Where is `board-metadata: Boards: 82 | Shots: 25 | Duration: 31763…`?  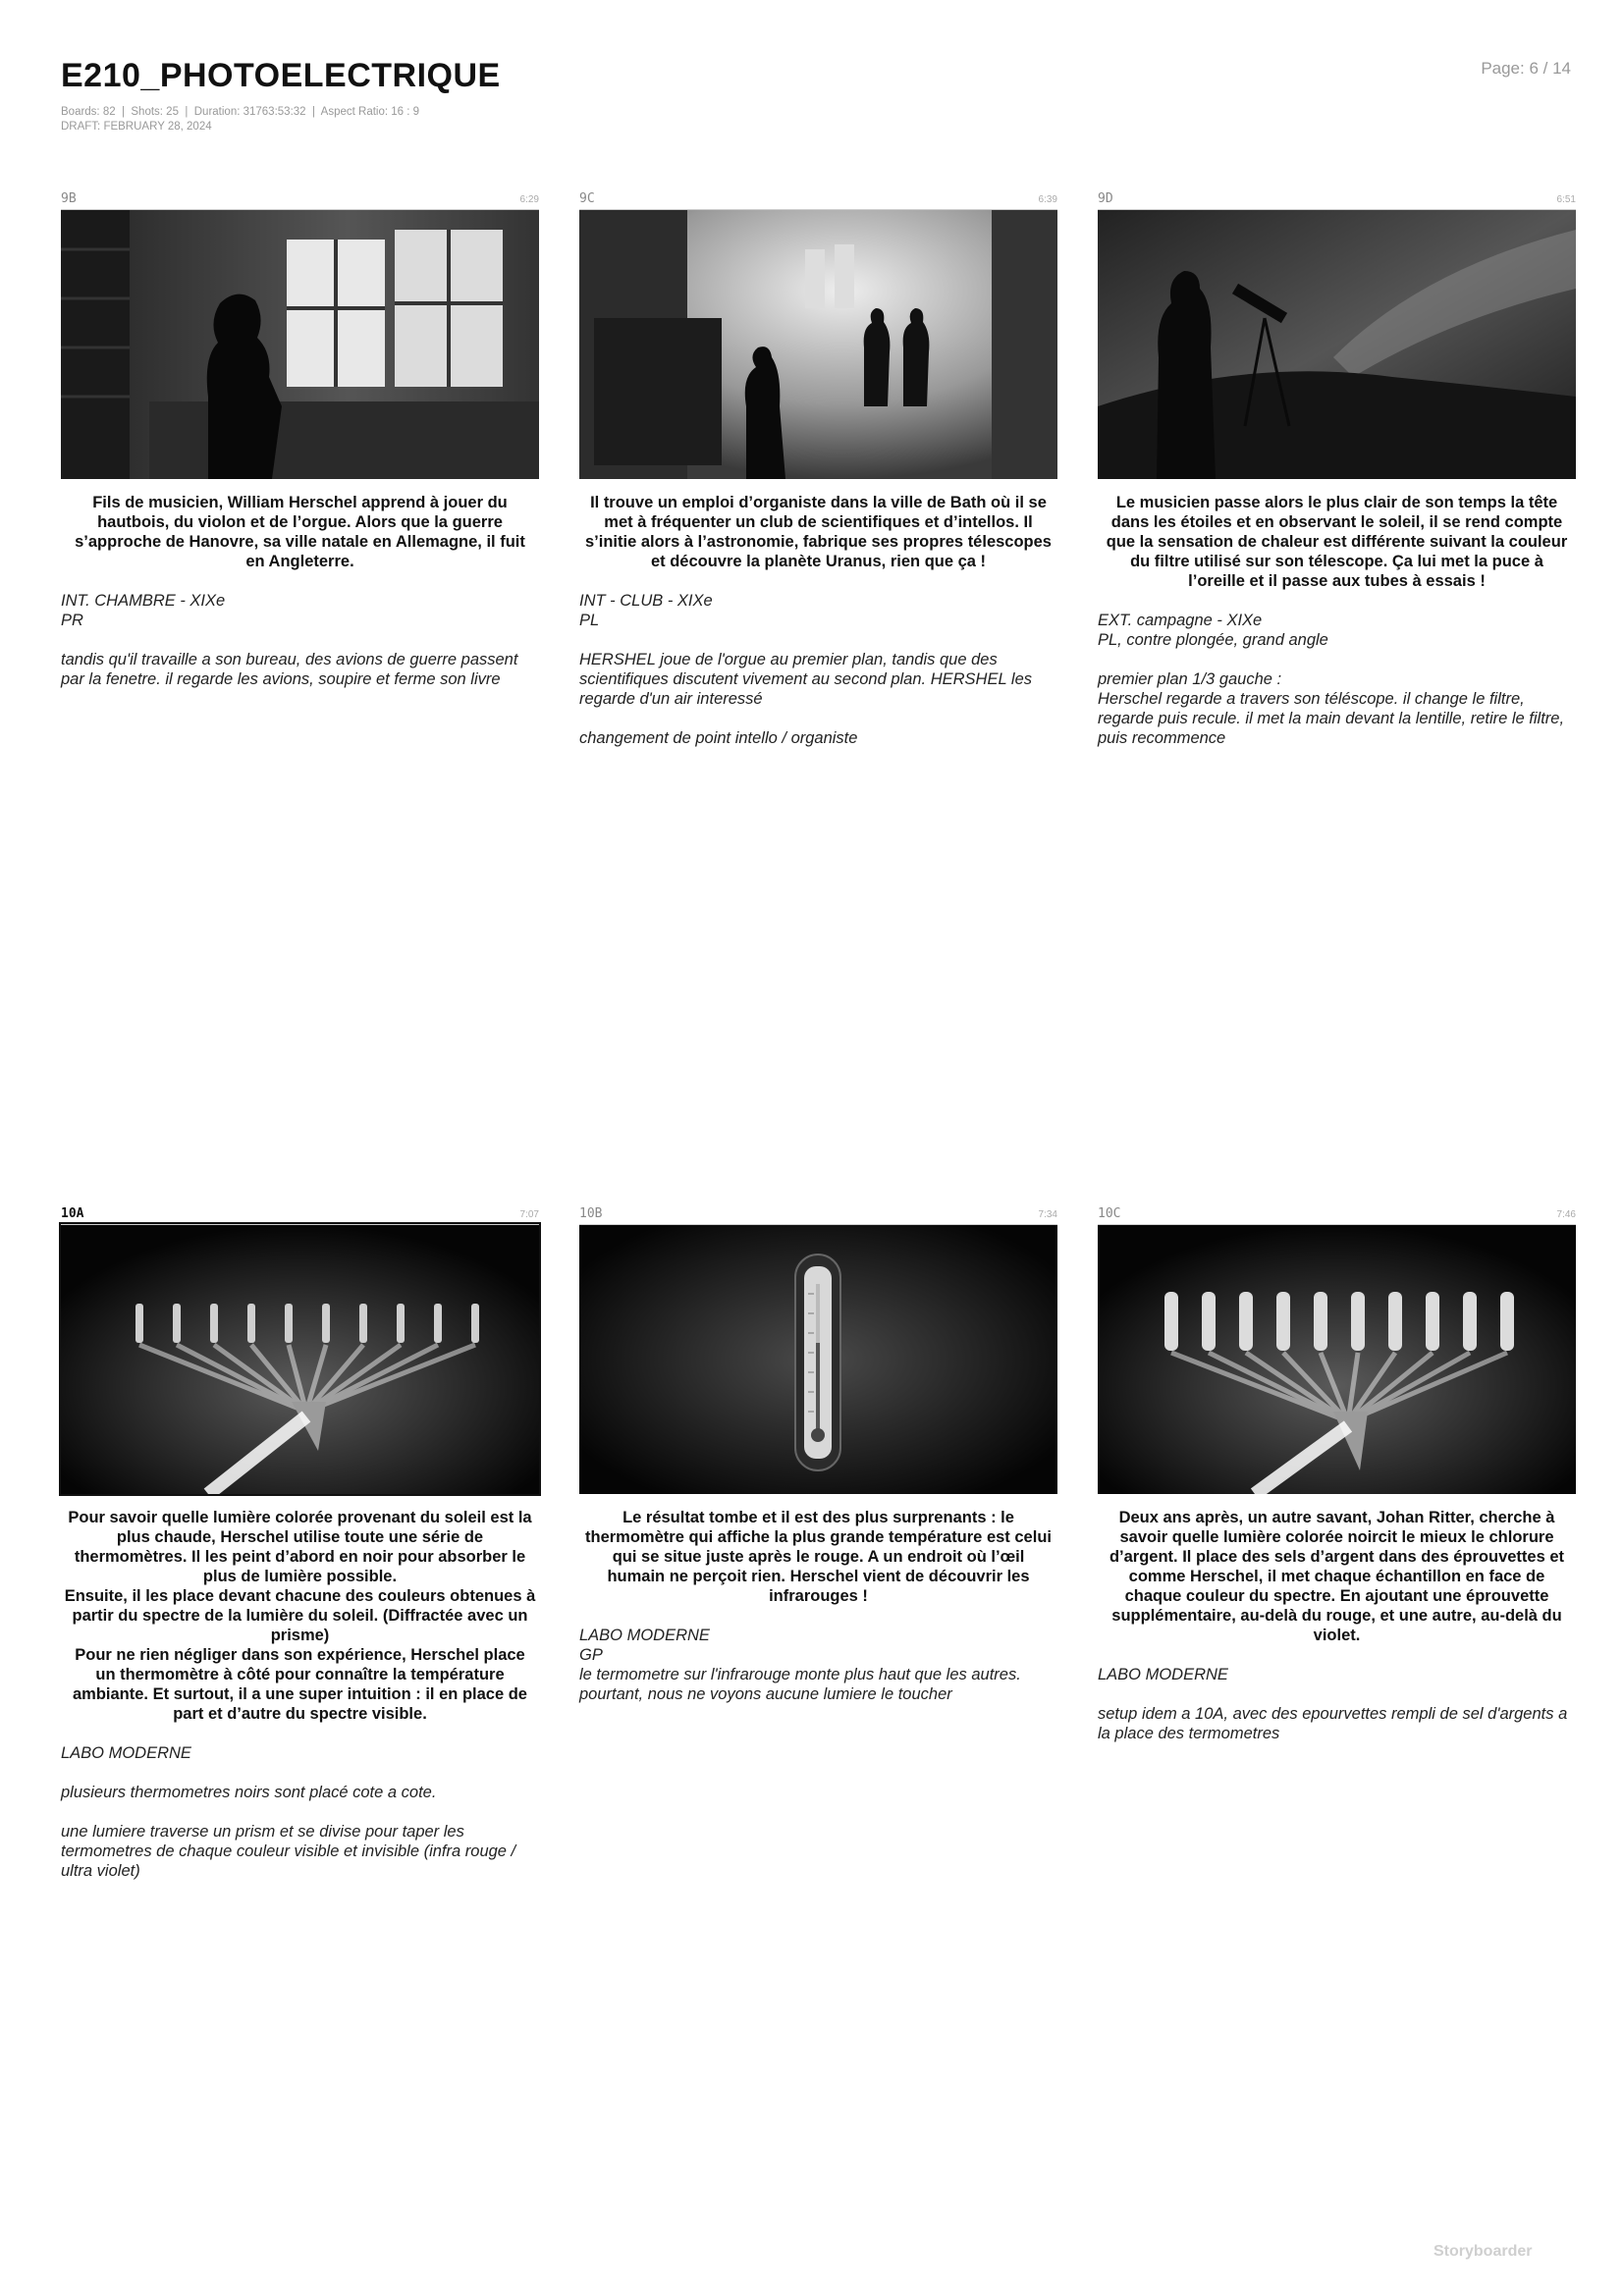 board-metadata: Boards: 82 | Shots: 25 | Duration: 31763… is located at coordinates (240, 119).